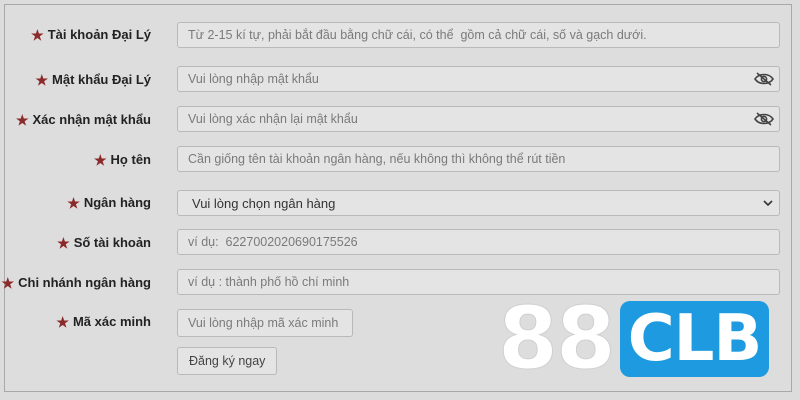  What do you see at coordinates (694, 339) in the screenshot?
I see `logo-text: CLB` at bounding box center [694, 339].